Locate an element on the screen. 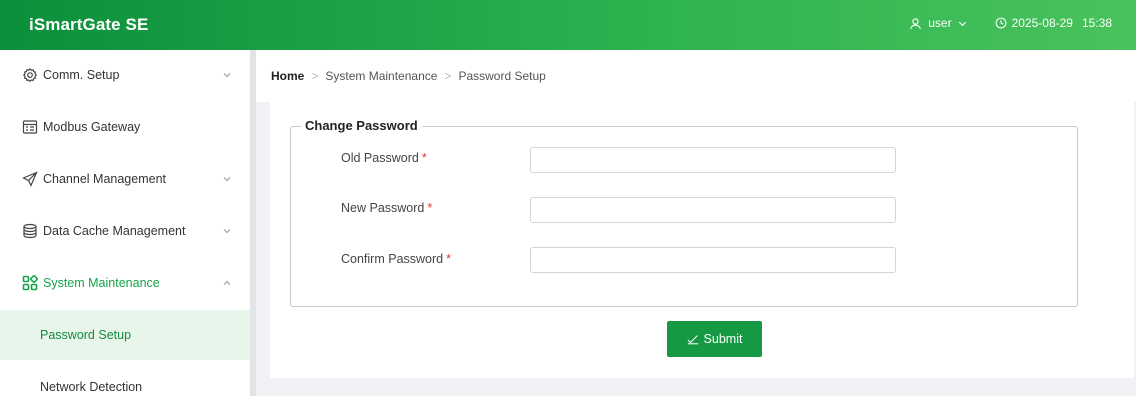 The height and width of the screenshot is (396, 1136). apps-icon is located at coordinates (30, 283).